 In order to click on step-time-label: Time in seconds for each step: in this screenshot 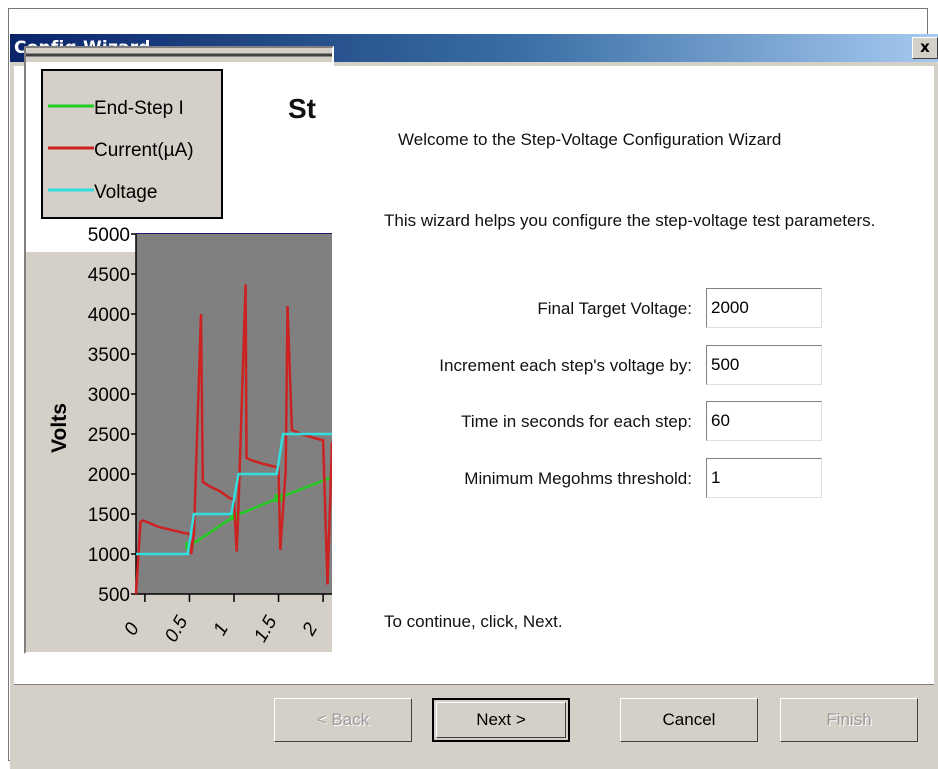, I will do `click(576, 421)`.